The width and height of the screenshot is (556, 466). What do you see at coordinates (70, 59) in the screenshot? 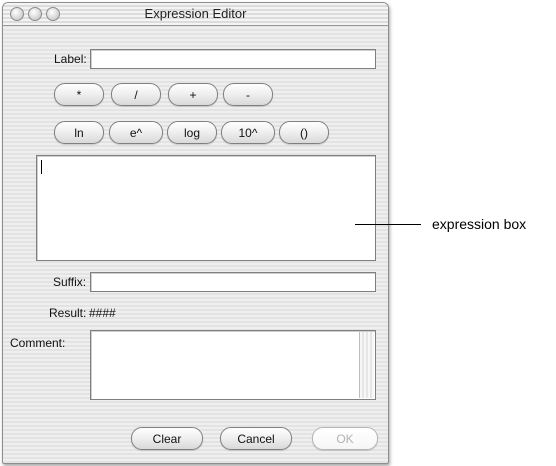
I see `label-field-label: Label:` at bounding box center [70, 59].